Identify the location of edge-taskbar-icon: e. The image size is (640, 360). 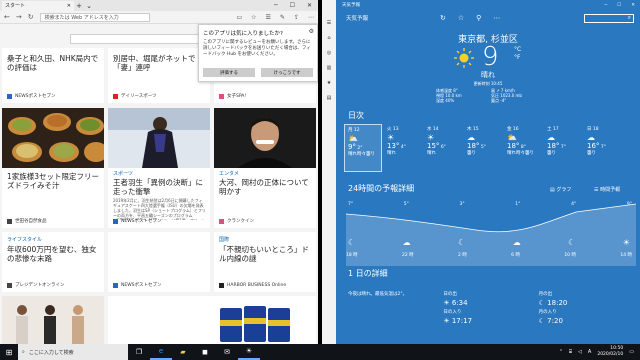
(161, 352).